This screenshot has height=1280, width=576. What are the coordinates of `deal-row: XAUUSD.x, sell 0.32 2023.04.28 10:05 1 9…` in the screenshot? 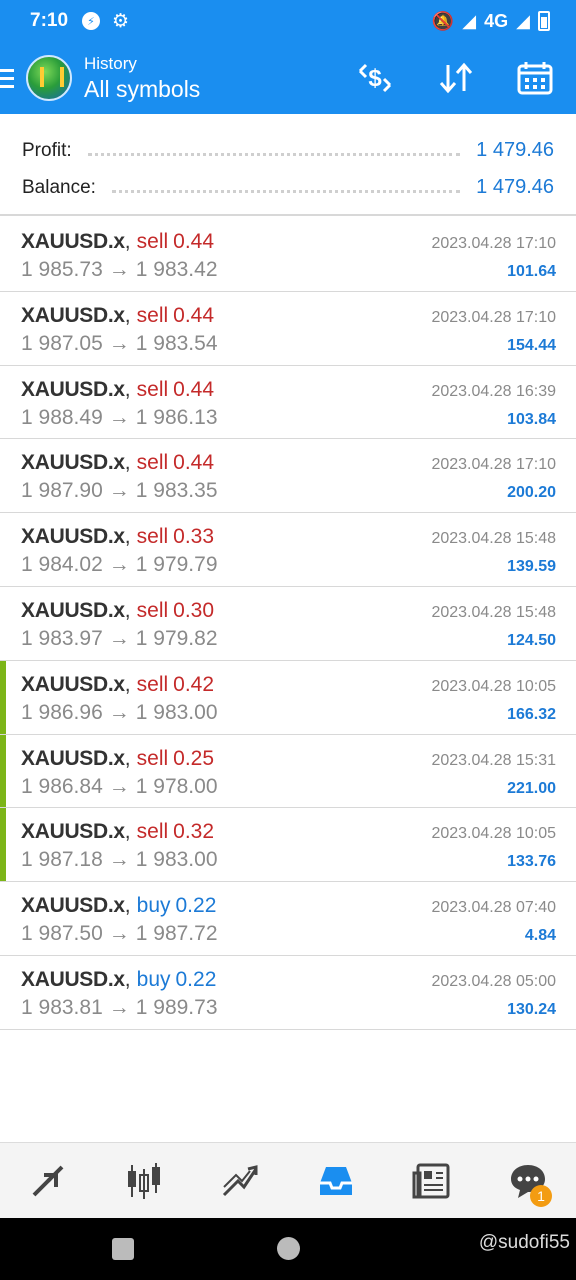 It's located at (288, 845).